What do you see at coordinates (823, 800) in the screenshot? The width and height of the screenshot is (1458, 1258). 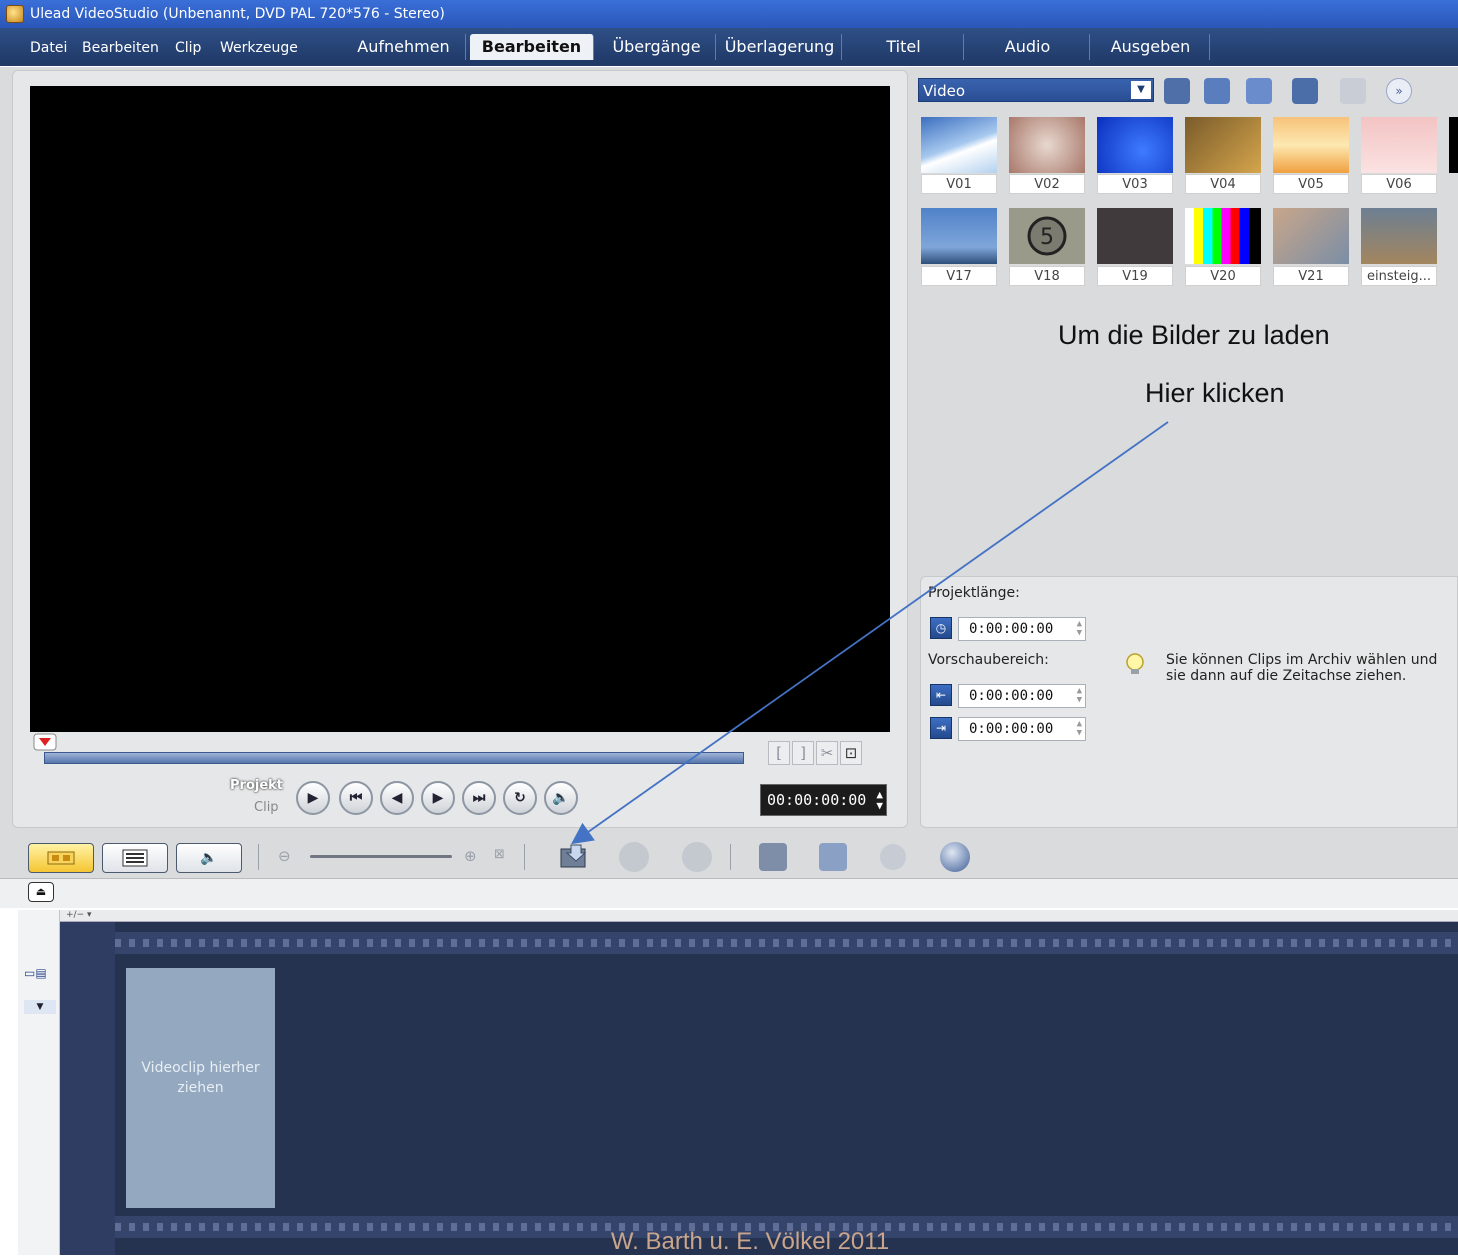 I see `timecode-field: 00:00:00:00 ▲ ▼` at bounding box center [823, 800].